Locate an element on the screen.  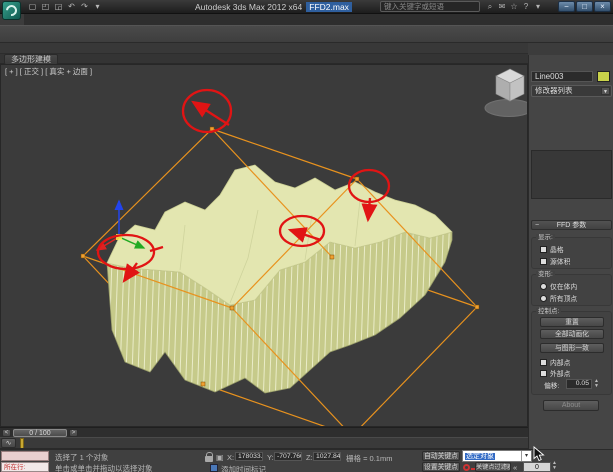
window-title: Autodesk 3ds Max 2012 x64 FFD2.max is located at coordinates (273, 7).